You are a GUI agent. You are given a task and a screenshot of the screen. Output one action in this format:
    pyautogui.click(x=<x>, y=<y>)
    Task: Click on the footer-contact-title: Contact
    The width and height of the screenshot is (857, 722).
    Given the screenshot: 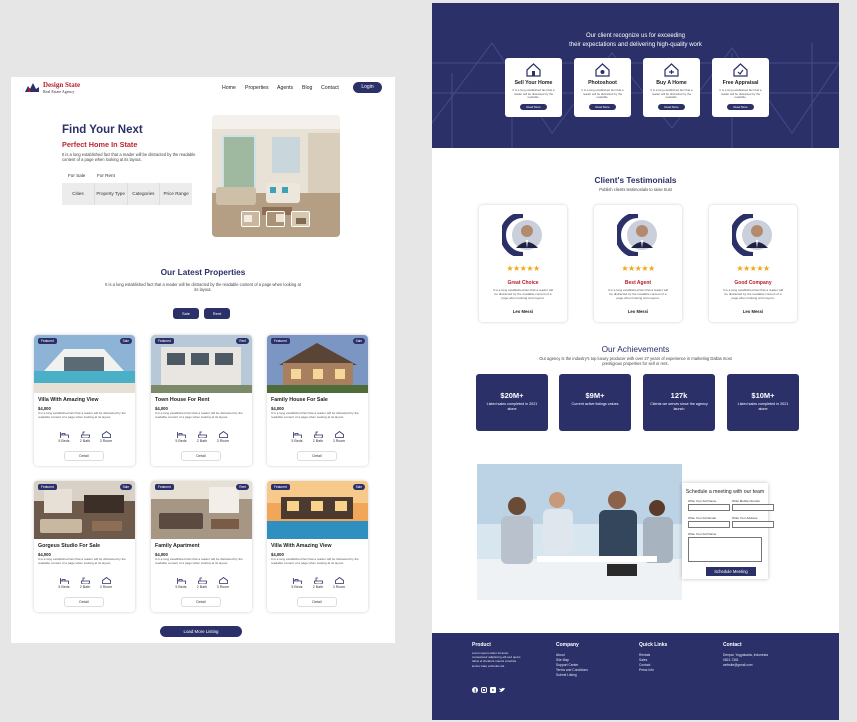 What is the action you would take?
    pyautogui.click(x=732, y=645)
    